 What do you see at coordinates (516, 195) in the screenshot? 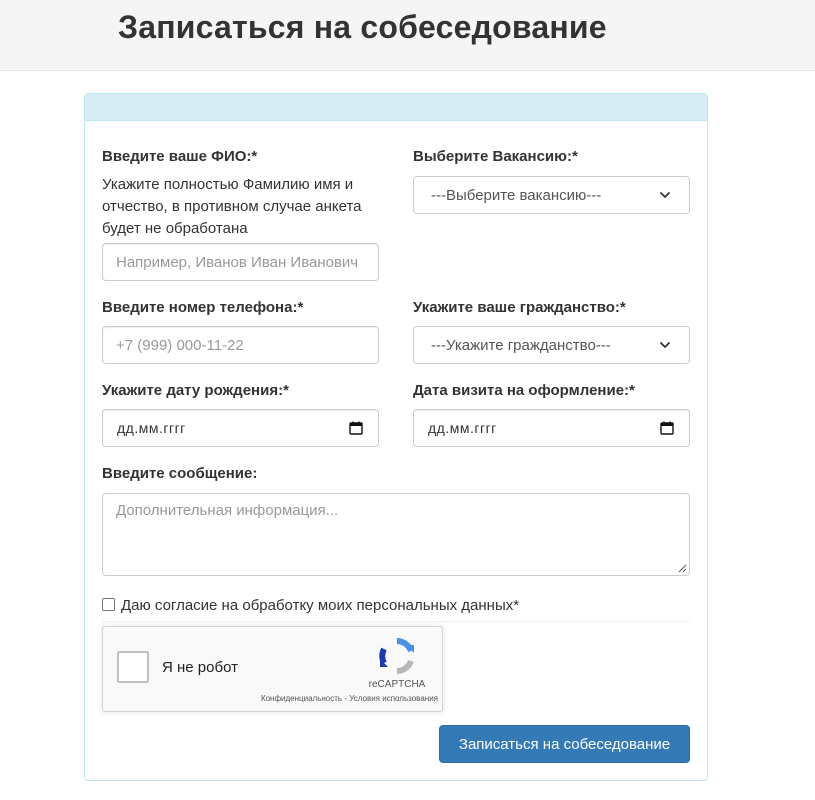
I see `vacancy-select-value: ---Выберите вакансию---` at bounding box center [516, 195].